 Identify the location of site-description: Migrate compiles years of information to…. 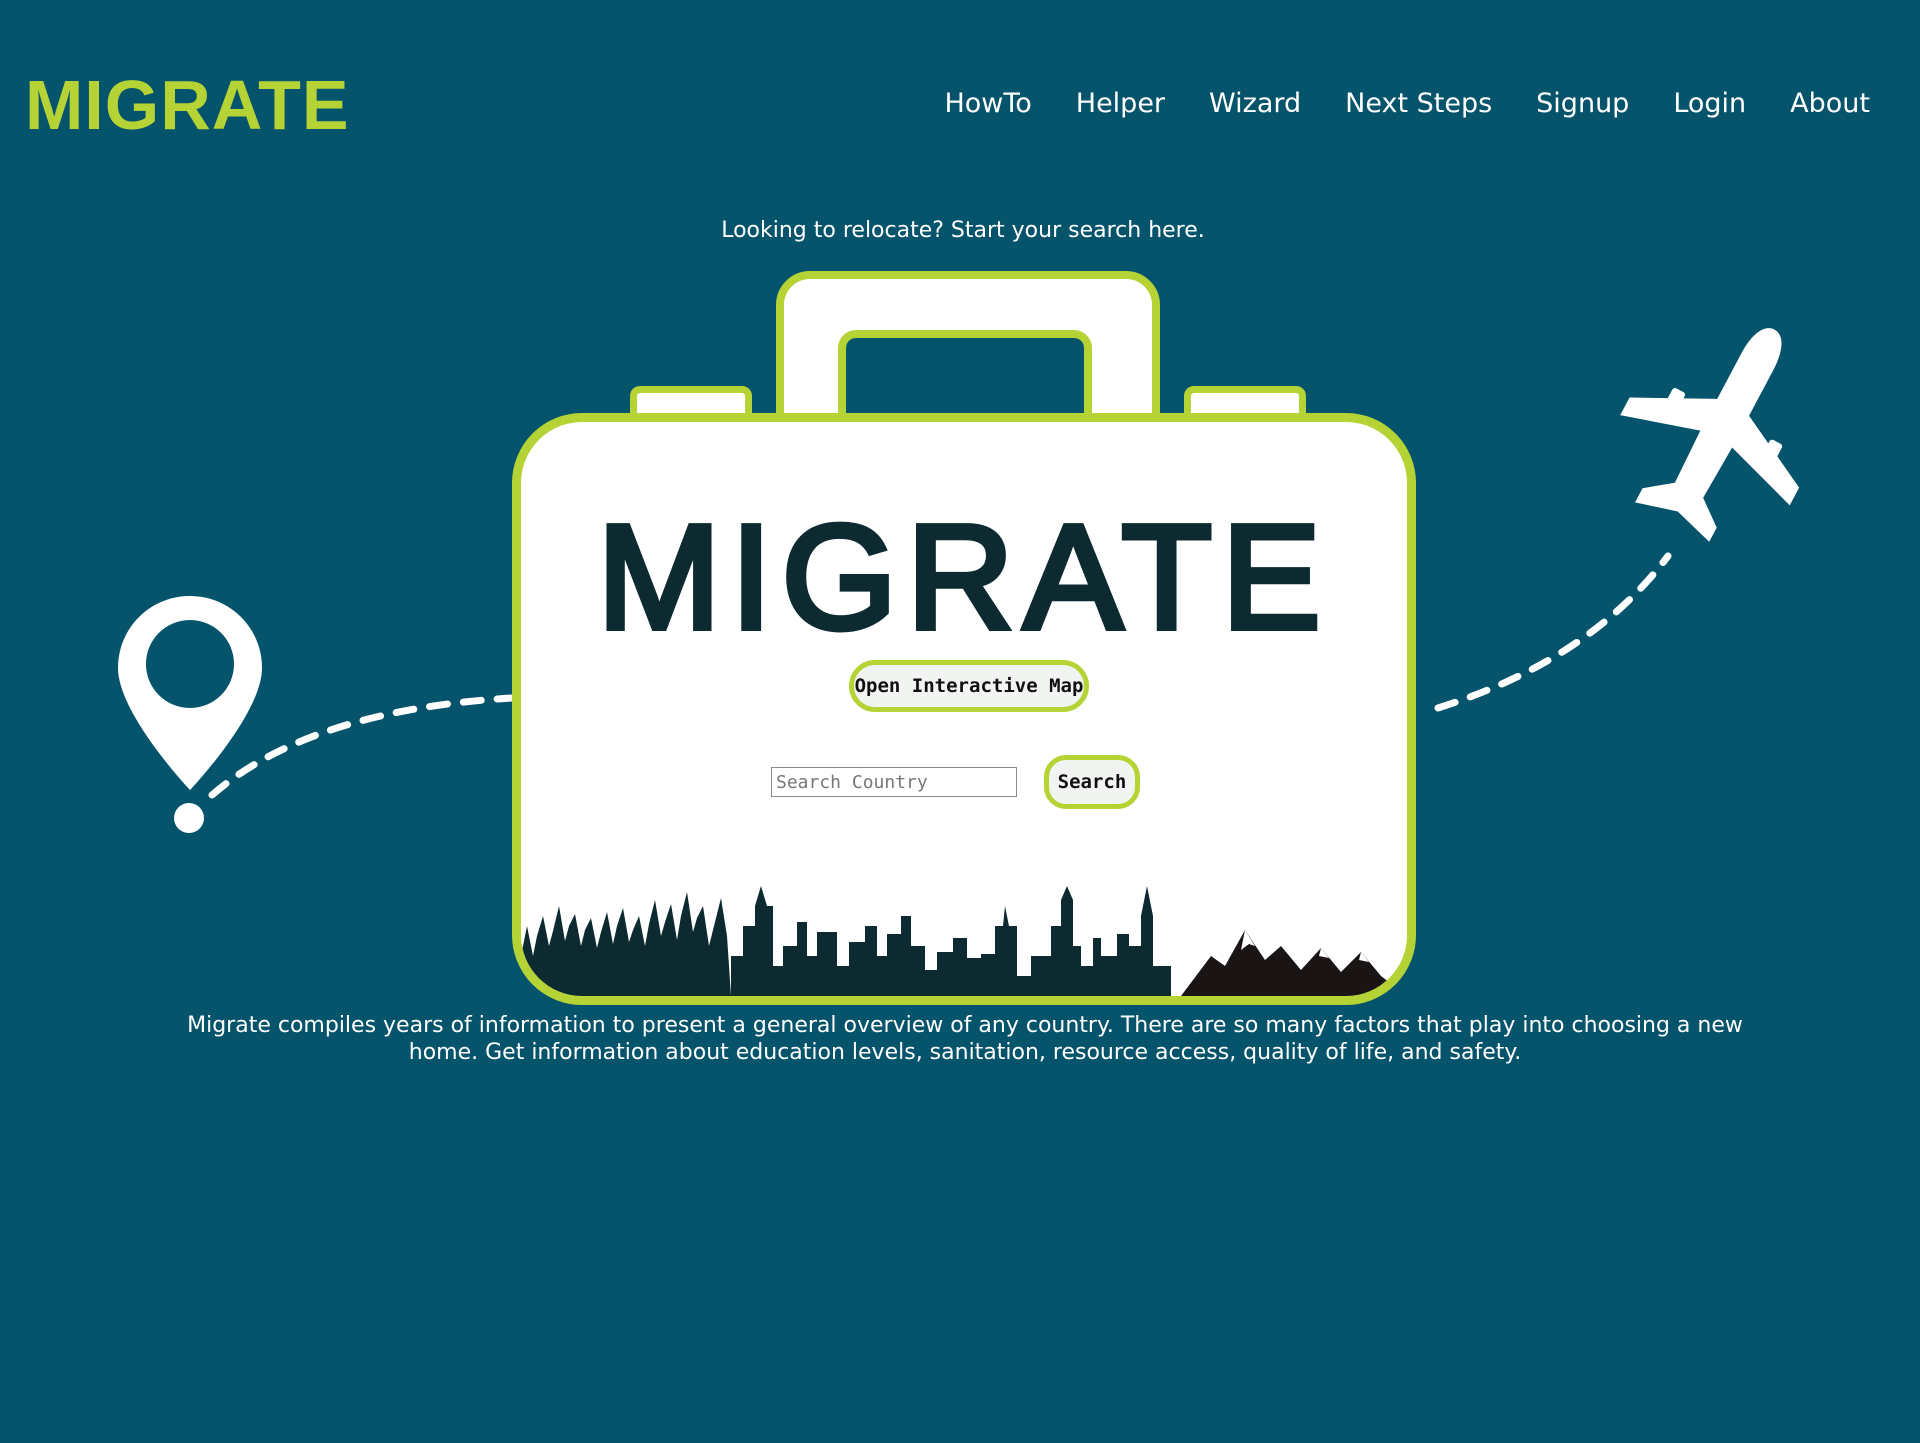
(965, 1039).